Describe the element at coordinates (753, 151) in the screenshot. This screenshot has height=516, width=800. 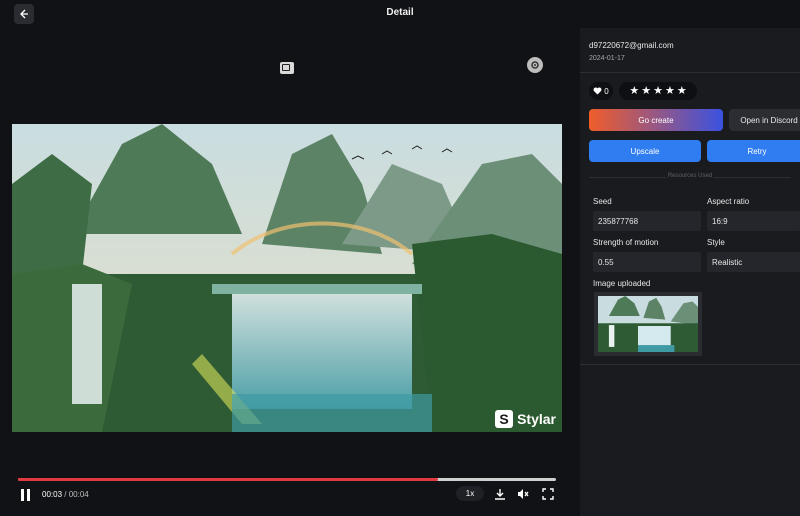
I see `retry-button: Retry` at that location.